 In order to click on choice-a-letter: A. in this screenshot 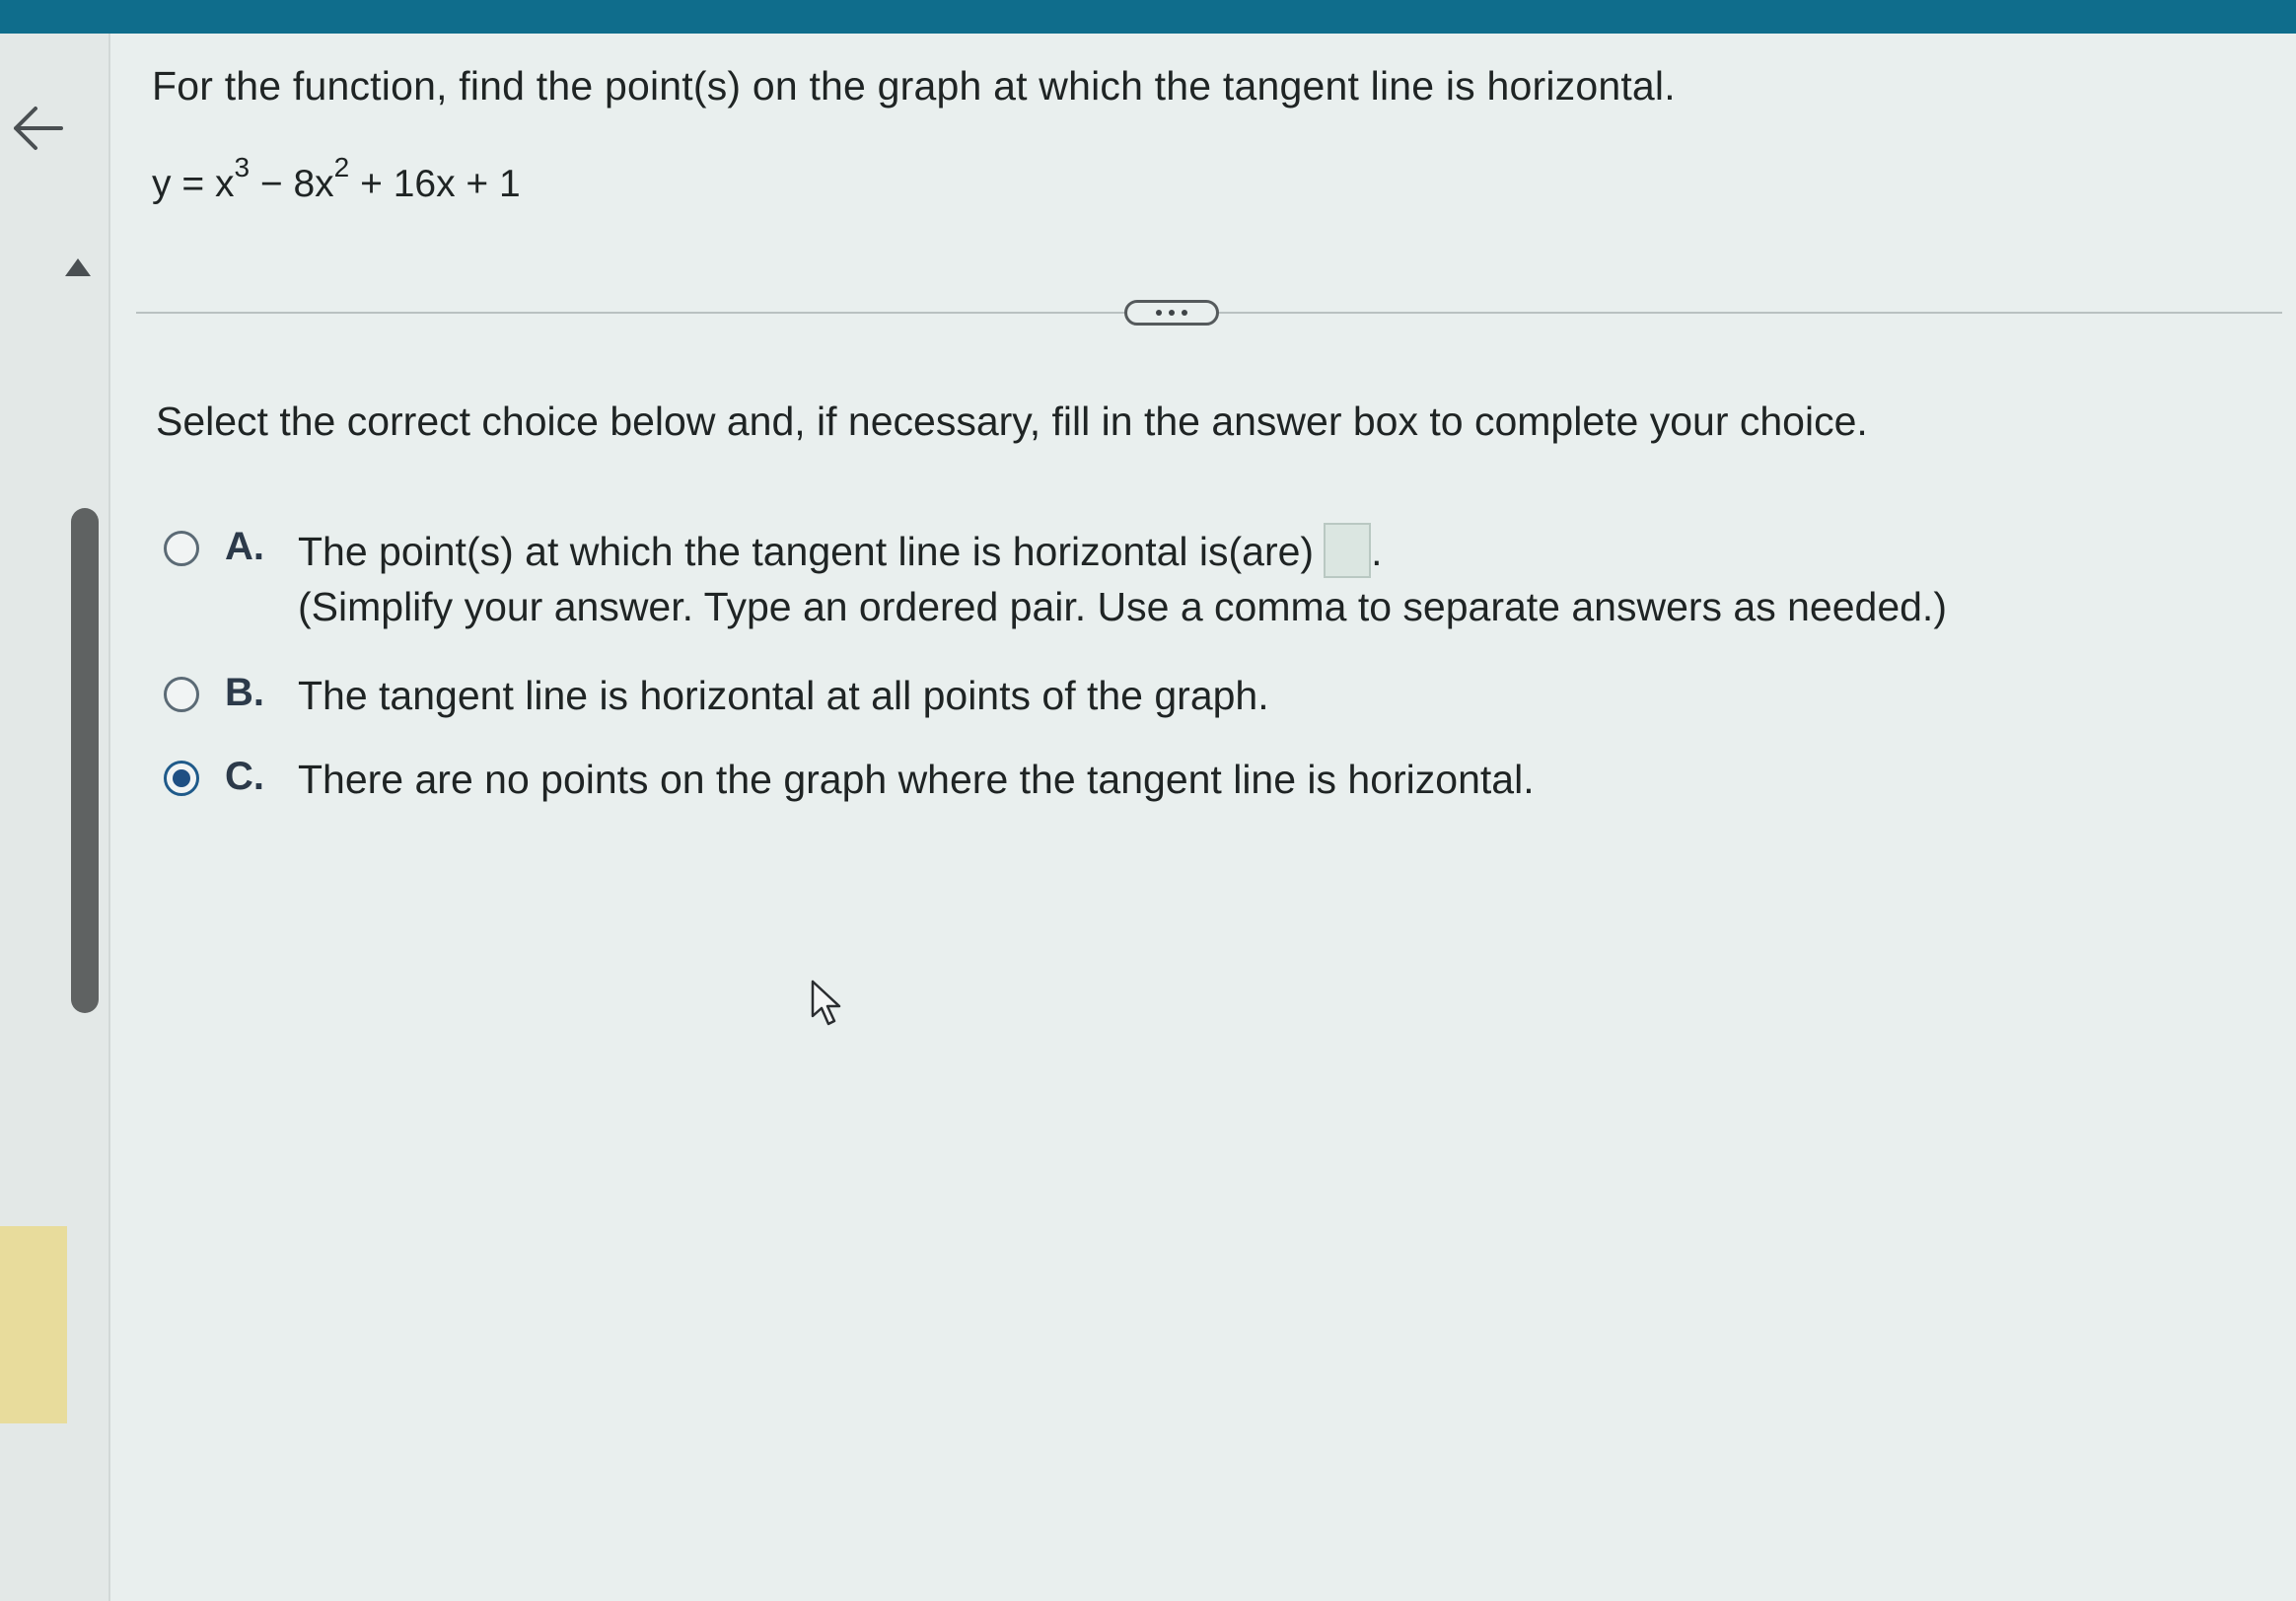, I will do `click(245, 547)`.